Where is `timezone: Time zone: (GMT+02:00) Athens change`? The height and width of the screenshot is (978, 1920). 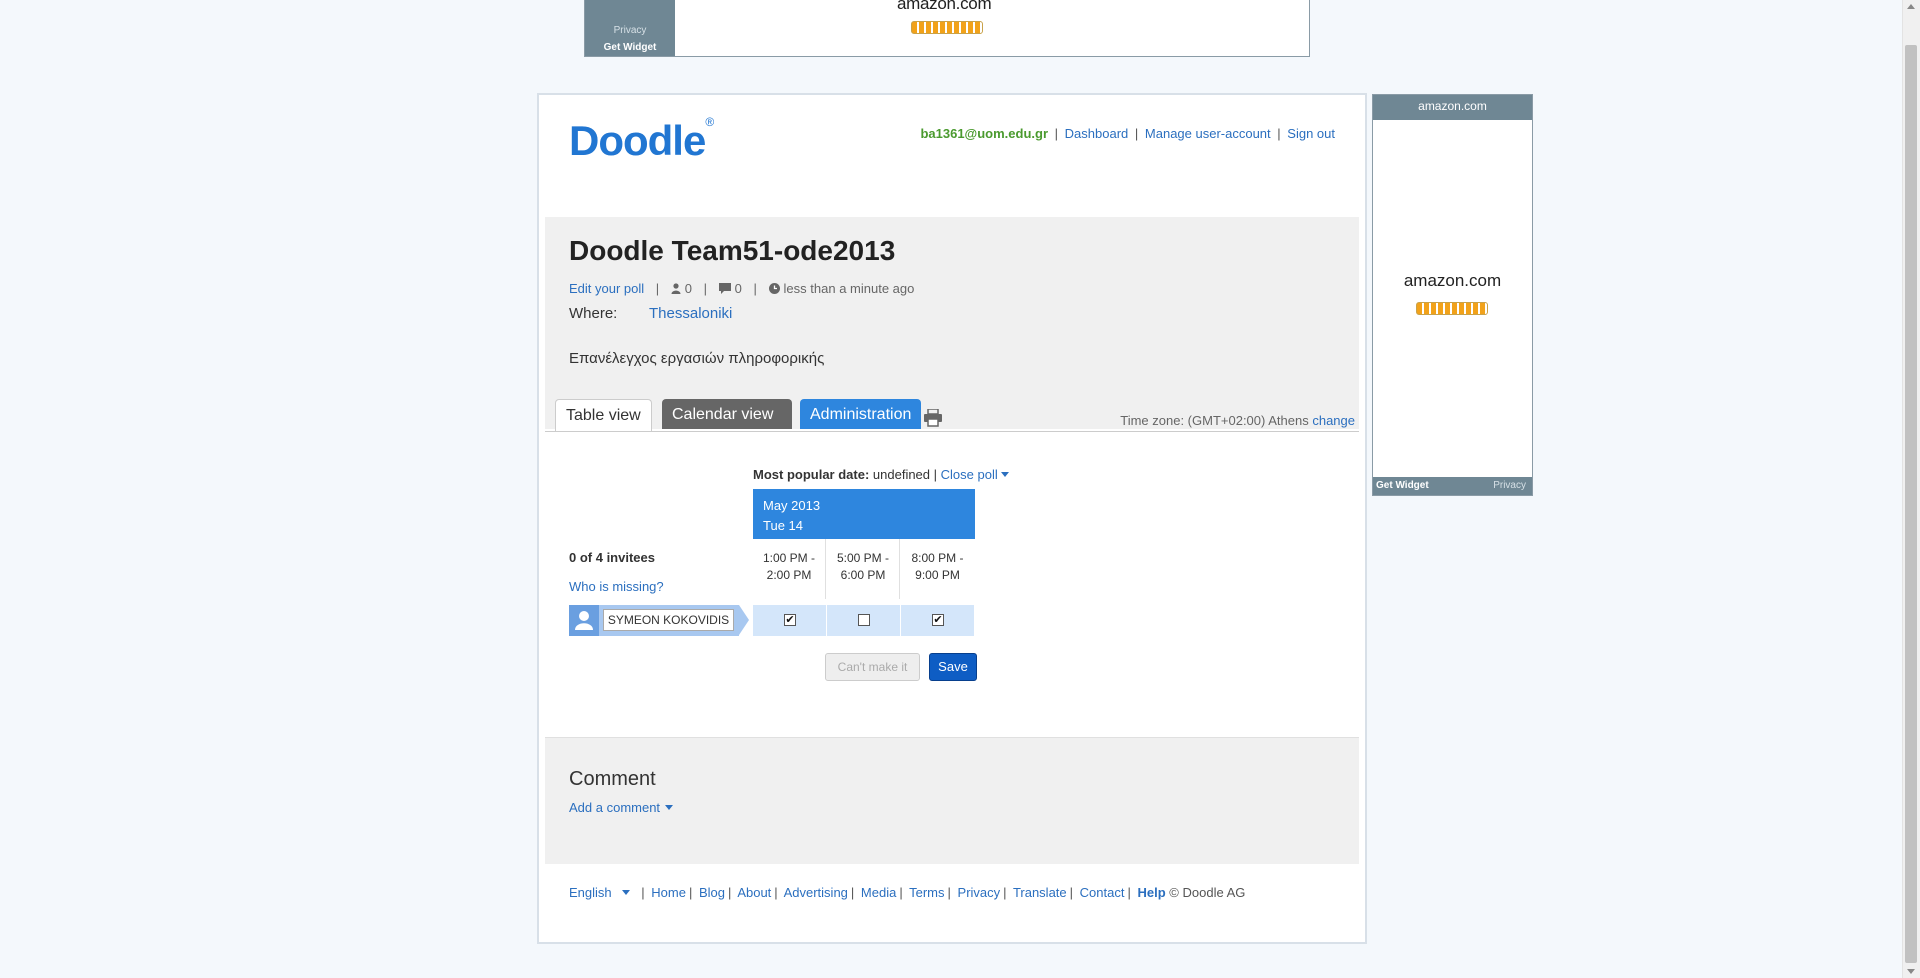
timezone: Time zone: (GMT+02:00) Athens change is located at coordinates (1237, 420).